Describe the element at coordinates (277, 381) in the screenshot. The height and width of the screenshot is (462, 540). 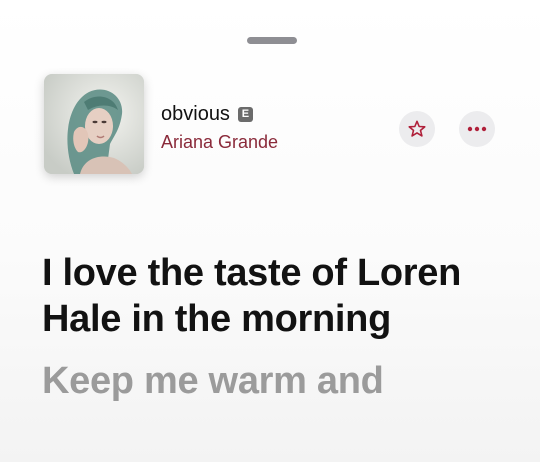
I see `lyric-next-line: Keep me warm and` at that location.